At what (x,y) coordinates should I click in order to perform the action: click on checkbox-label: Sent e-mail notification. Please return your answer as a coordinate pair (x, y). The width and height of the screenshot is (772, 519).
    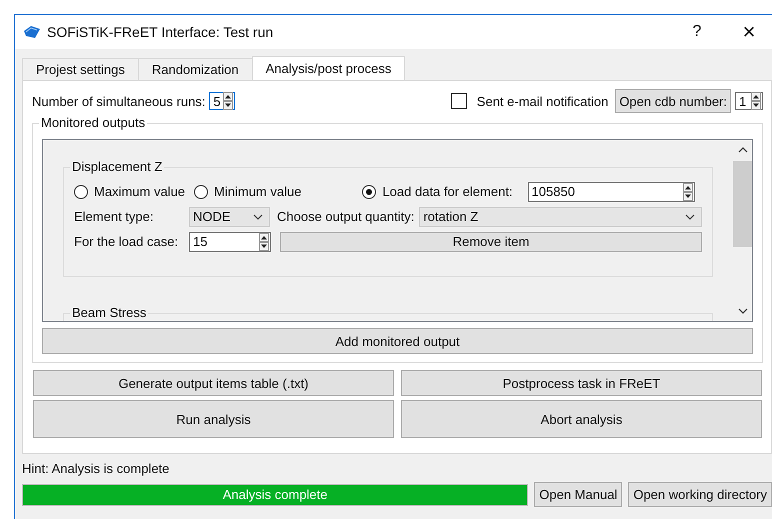
    Looking at the image, I should click on (542, 101).